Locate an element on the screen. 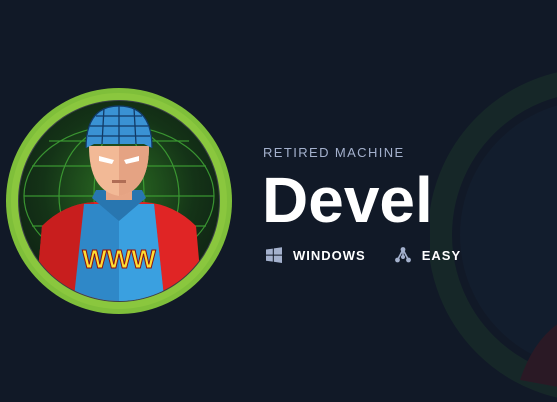 The height and width of the screenshot is (402, 557). machine-meta: WINDOWS EASY is located at coordinates (408, 255).